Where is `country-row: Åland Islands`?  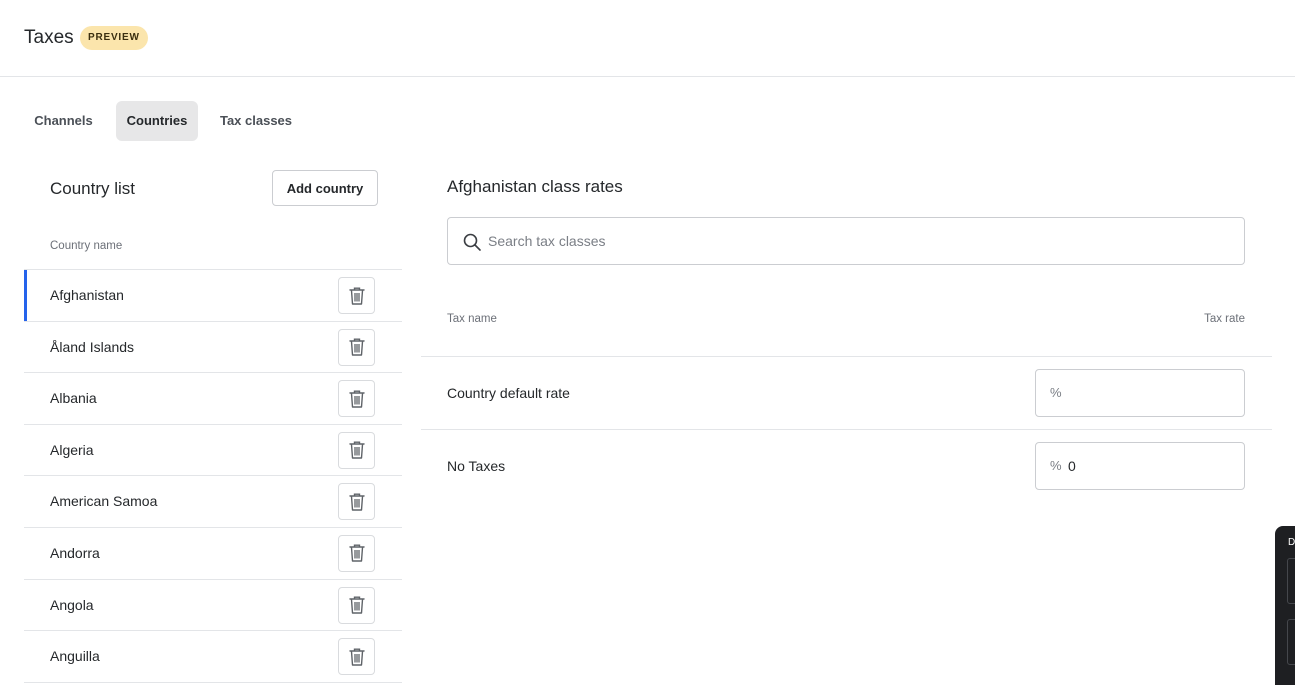 country-row: Åland Islands is located at coordinates (213, 348).